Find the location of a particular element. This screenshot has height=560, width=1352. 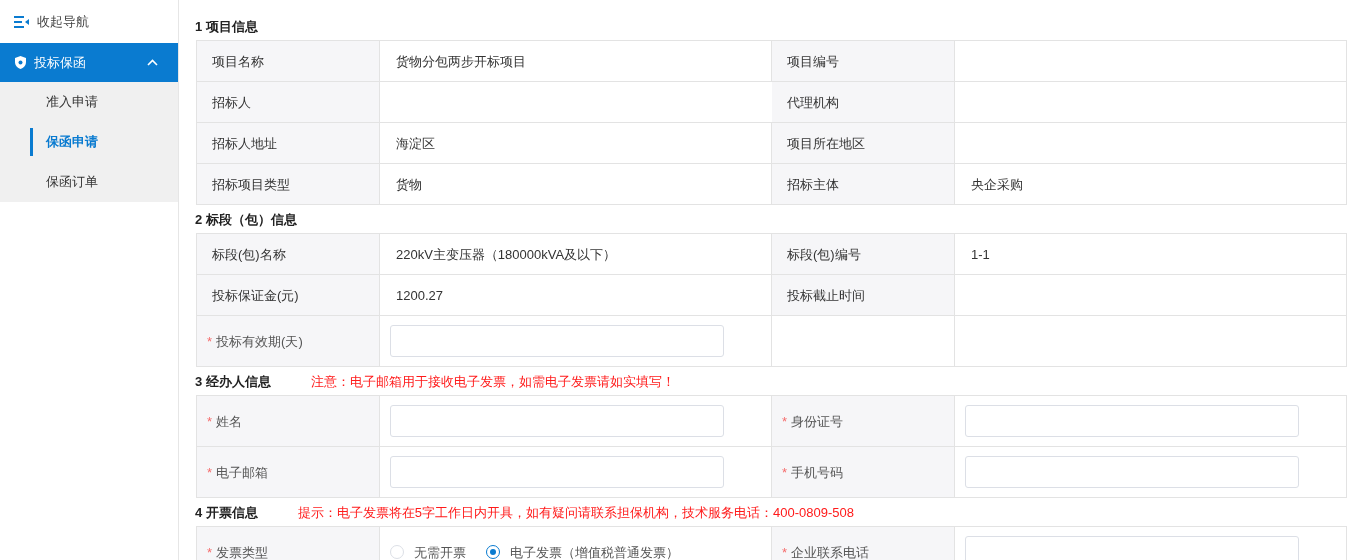

shield-icon is located at coordinates (20, 62).